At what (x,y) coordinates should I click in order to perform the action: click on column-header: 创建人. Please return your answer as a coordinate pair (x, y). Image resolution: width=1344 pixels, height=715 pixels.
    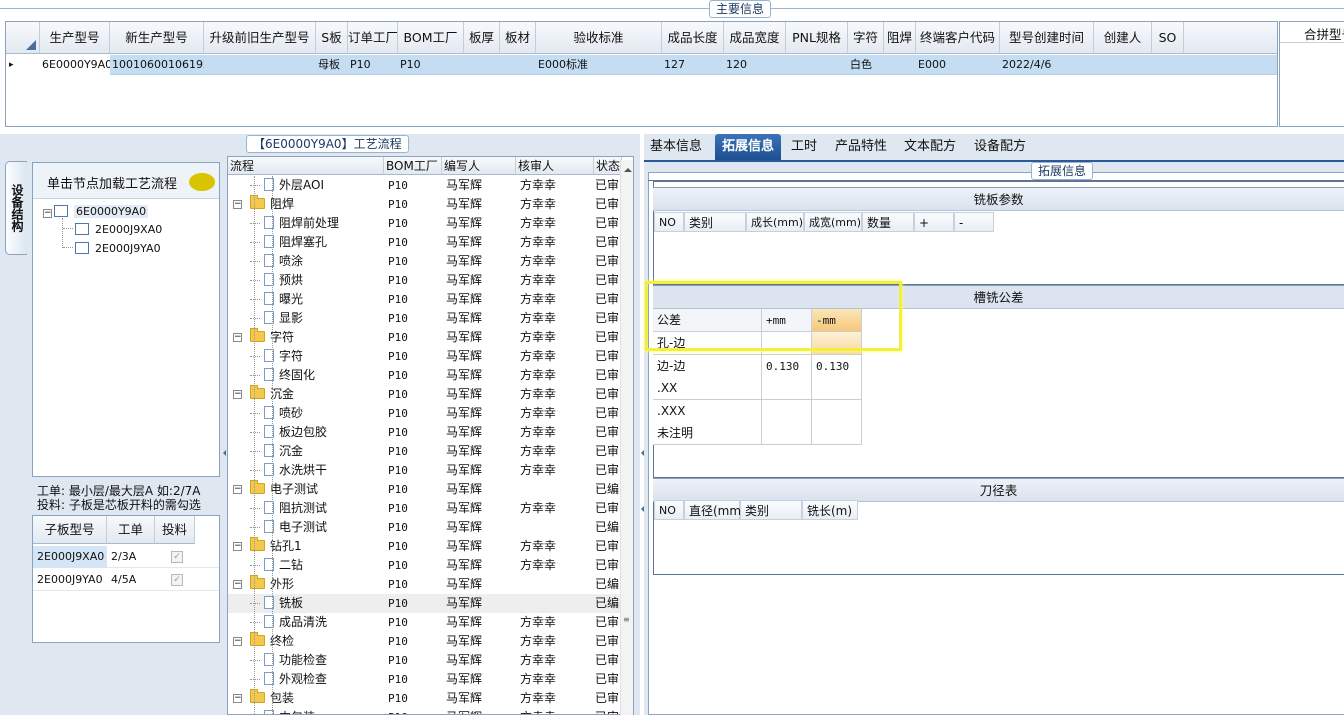
    Looking at the image, I should click on (1123, 38).